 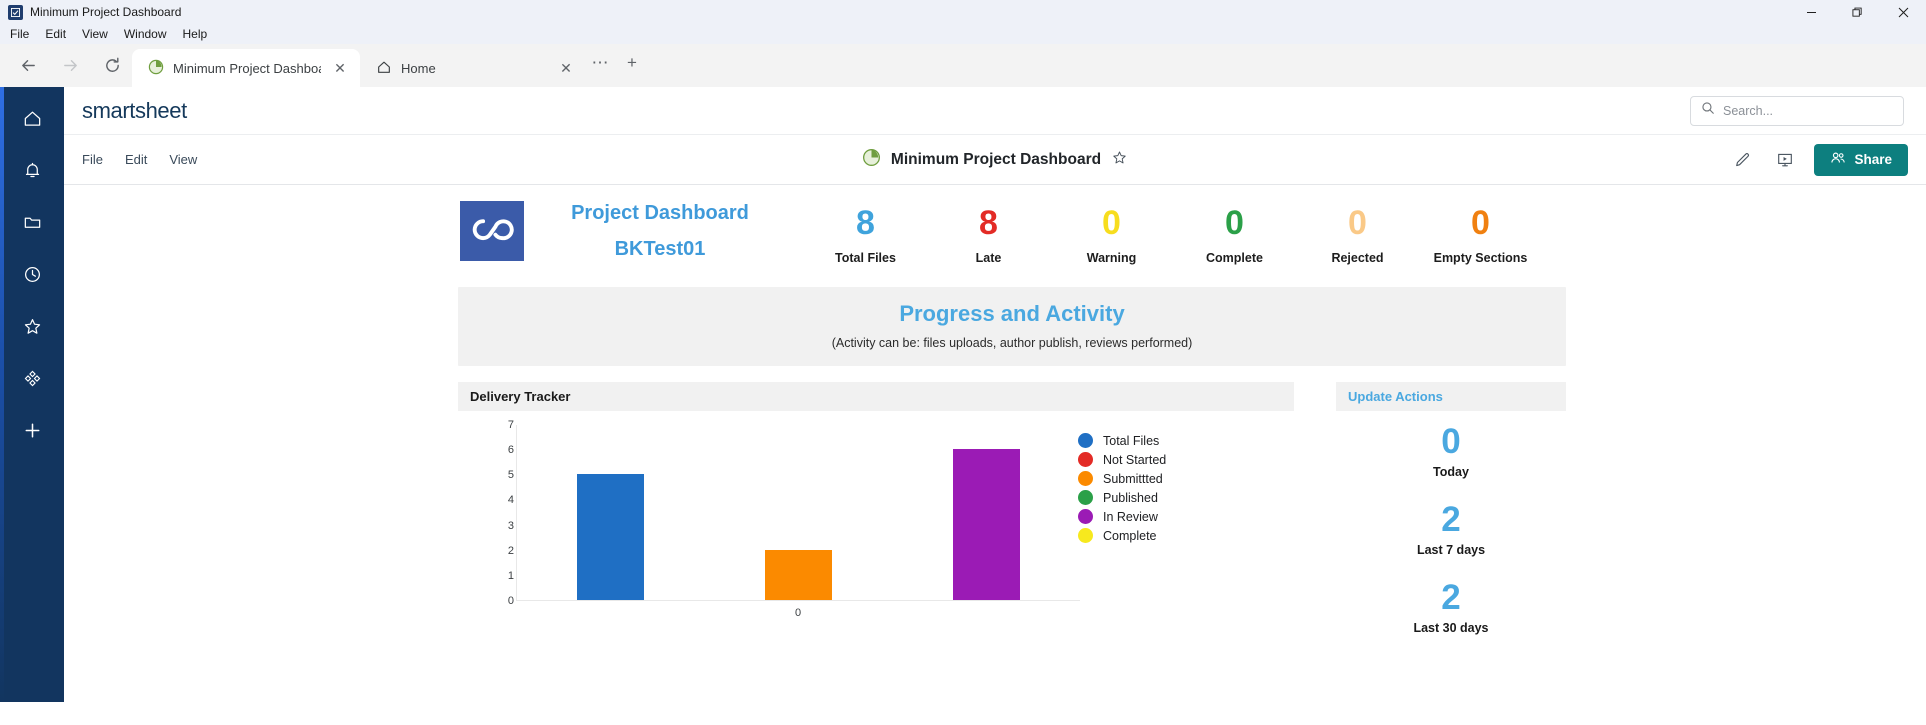 I want to click on kpi-label: Total Files, so click(x=865, y=258).